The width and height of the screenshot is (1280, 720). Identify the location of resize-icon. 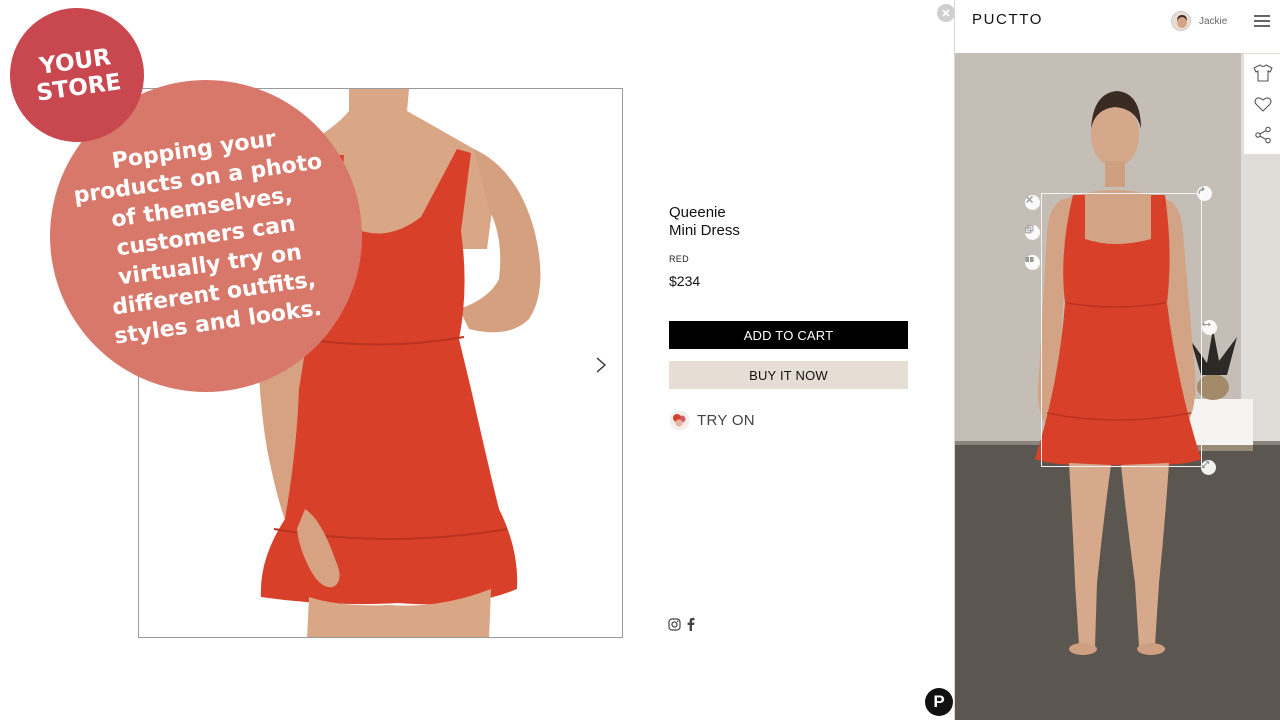
(1205, 464).